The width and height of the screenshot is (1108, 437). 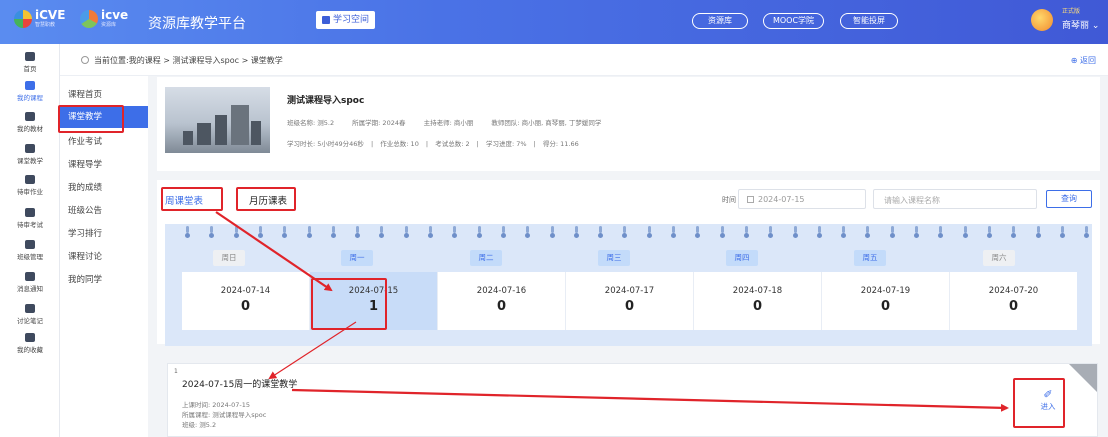 I want to click on tab-week-schedule: 周课堂表, so click(x=184, y=200).